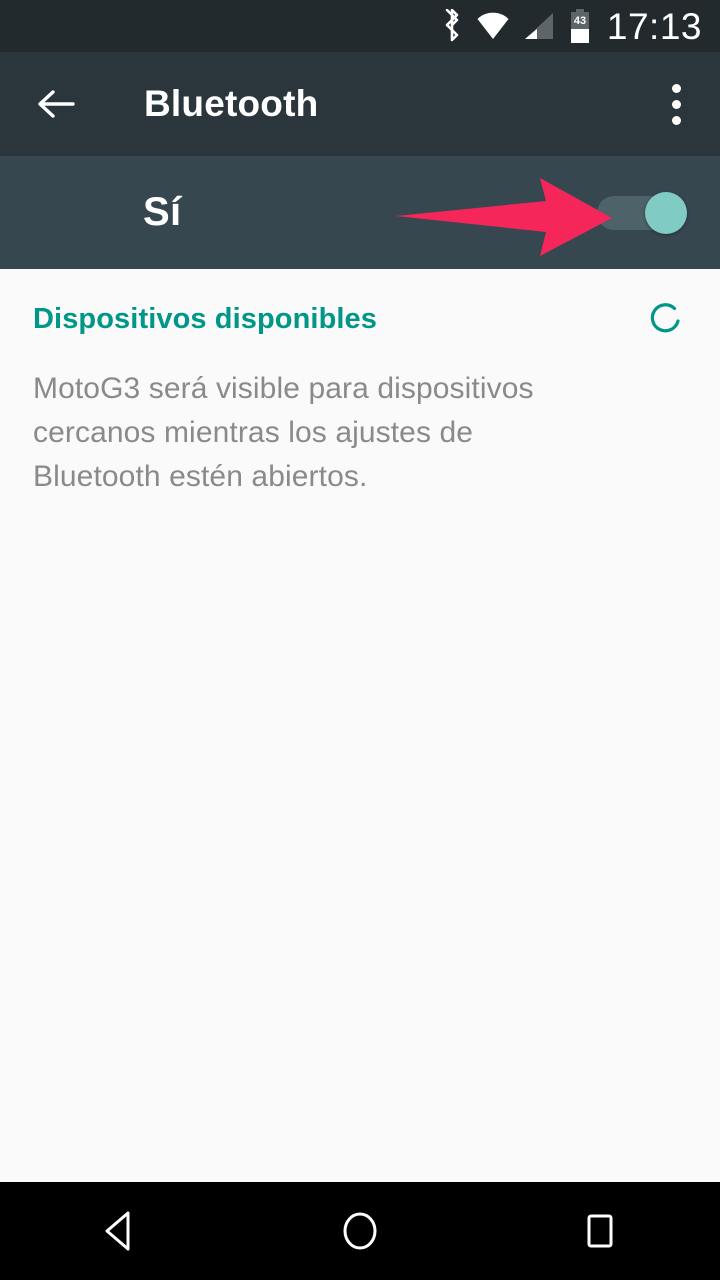  Describe the element at coordinates (516, 26) in the screenshot. I see `status-icon-group: 43` at that location.